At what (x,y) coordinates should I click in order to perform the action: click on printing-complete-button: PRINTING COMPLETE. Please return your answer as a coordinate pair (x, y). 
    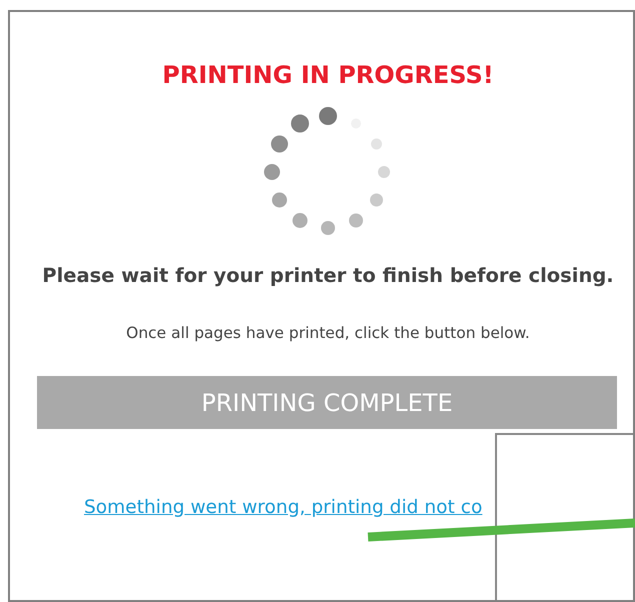
    Looking at the image, I should click on (327, 402).